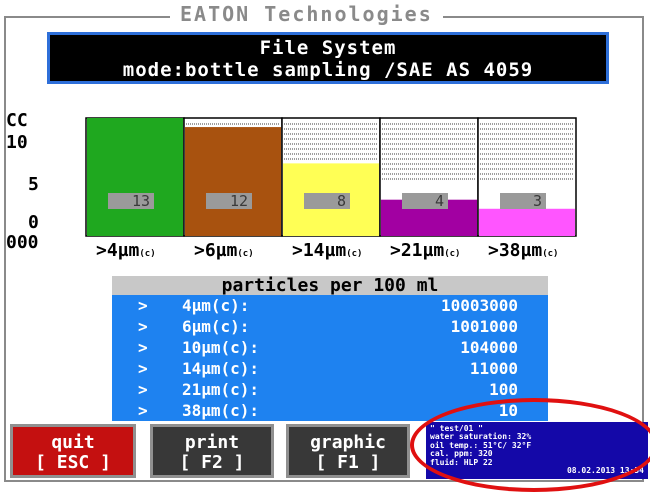 Image resolution: width=650 pixels, height=498 pixels. I want to click on x-tick-label: >21µm(c), so click(425, 250).